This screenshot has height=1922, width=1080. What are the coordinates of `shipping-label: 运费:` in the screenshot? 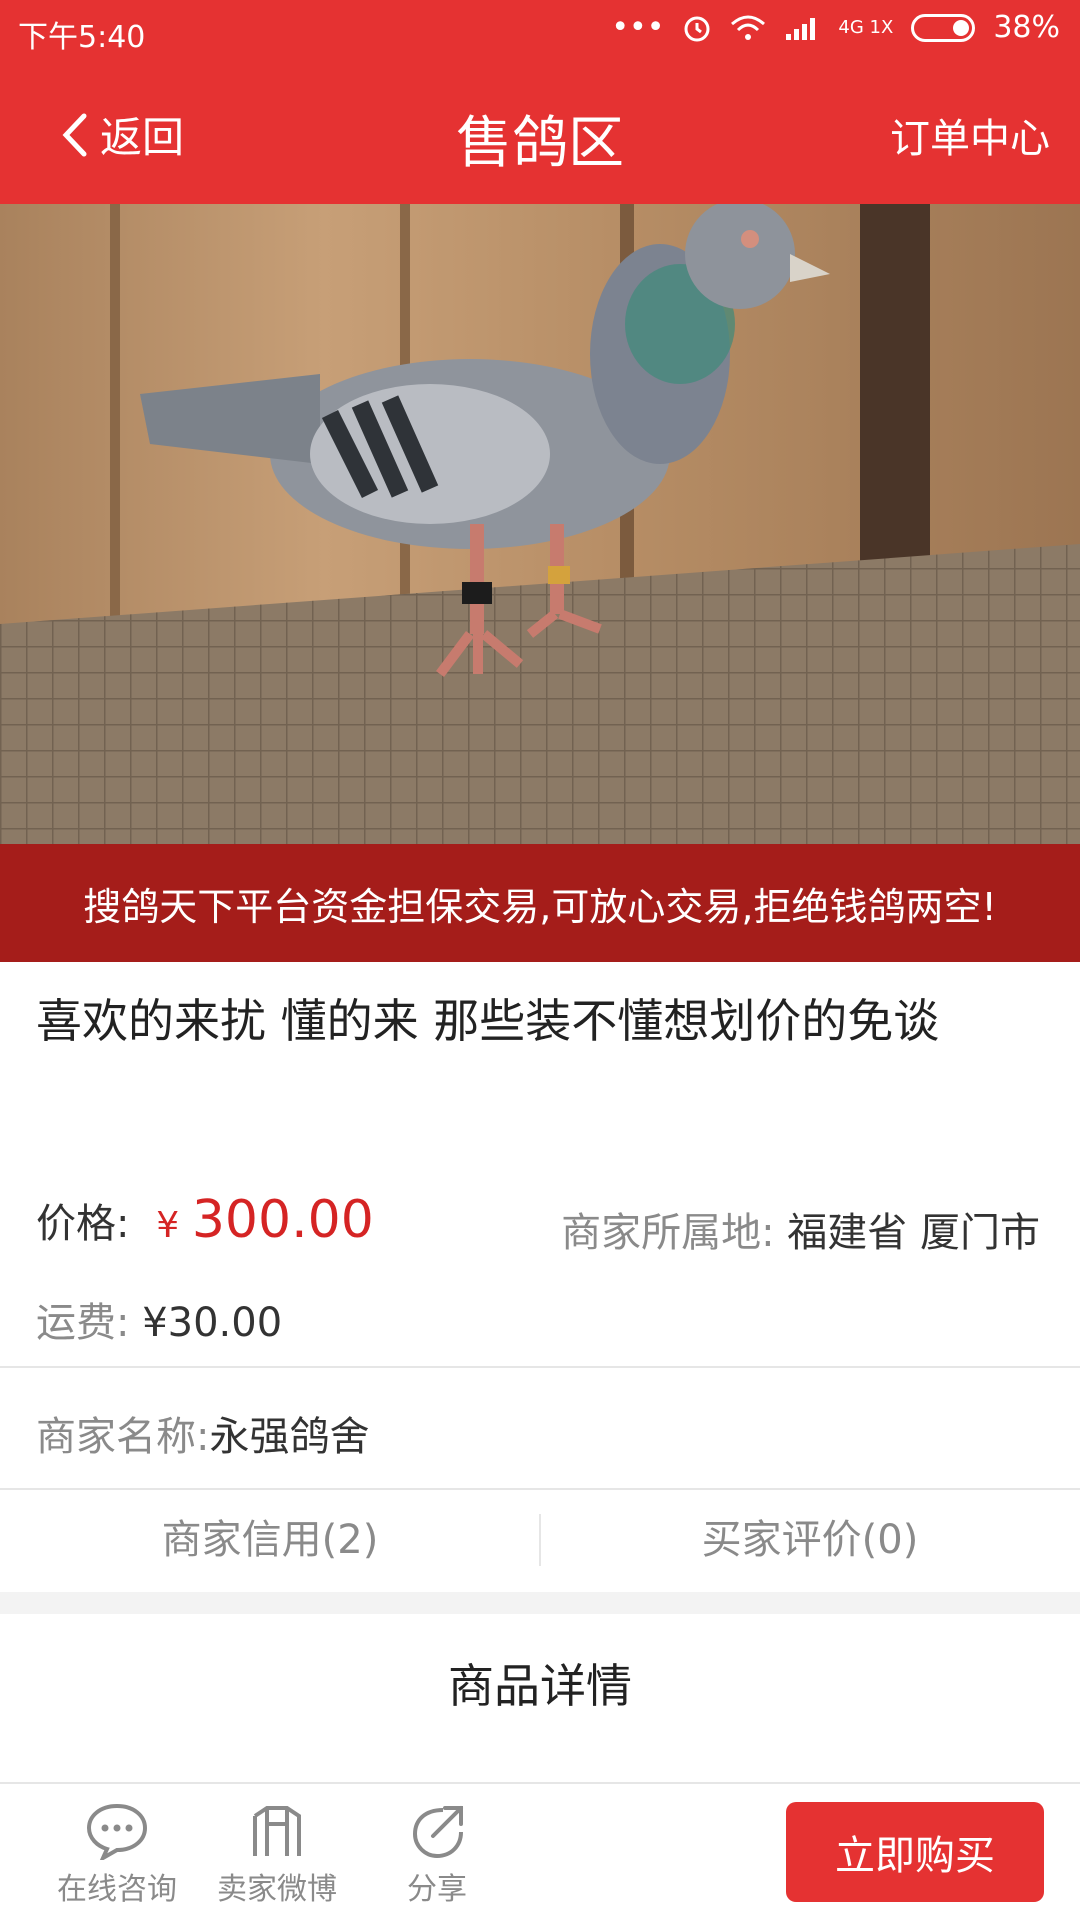 It's located at (83, 1323).